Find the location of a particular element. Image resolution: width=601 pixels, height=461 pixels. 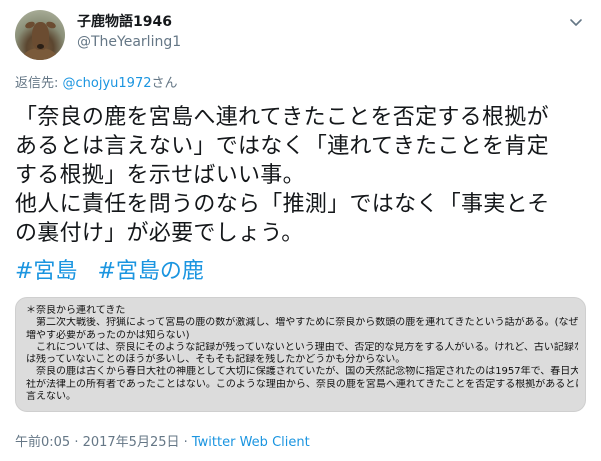

reply-suffix: さん is located at coordinates (164, 83).